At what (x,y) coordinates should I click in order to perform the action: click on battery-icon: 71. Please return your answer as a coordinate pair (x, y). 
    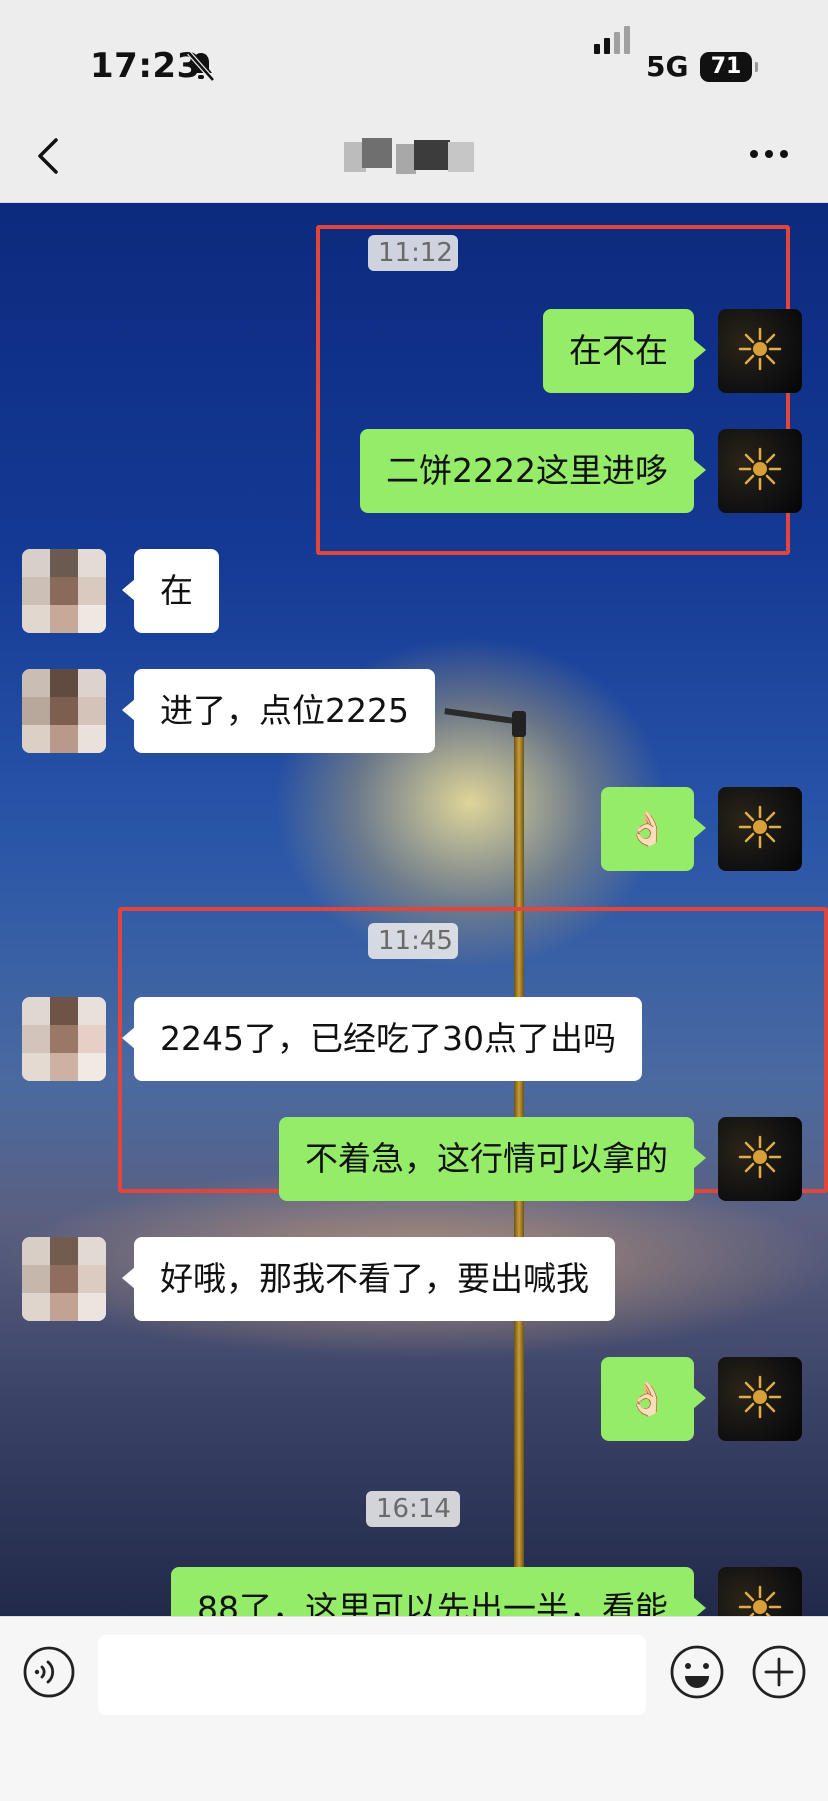
    Looking at the image, I should click on (729, 67).